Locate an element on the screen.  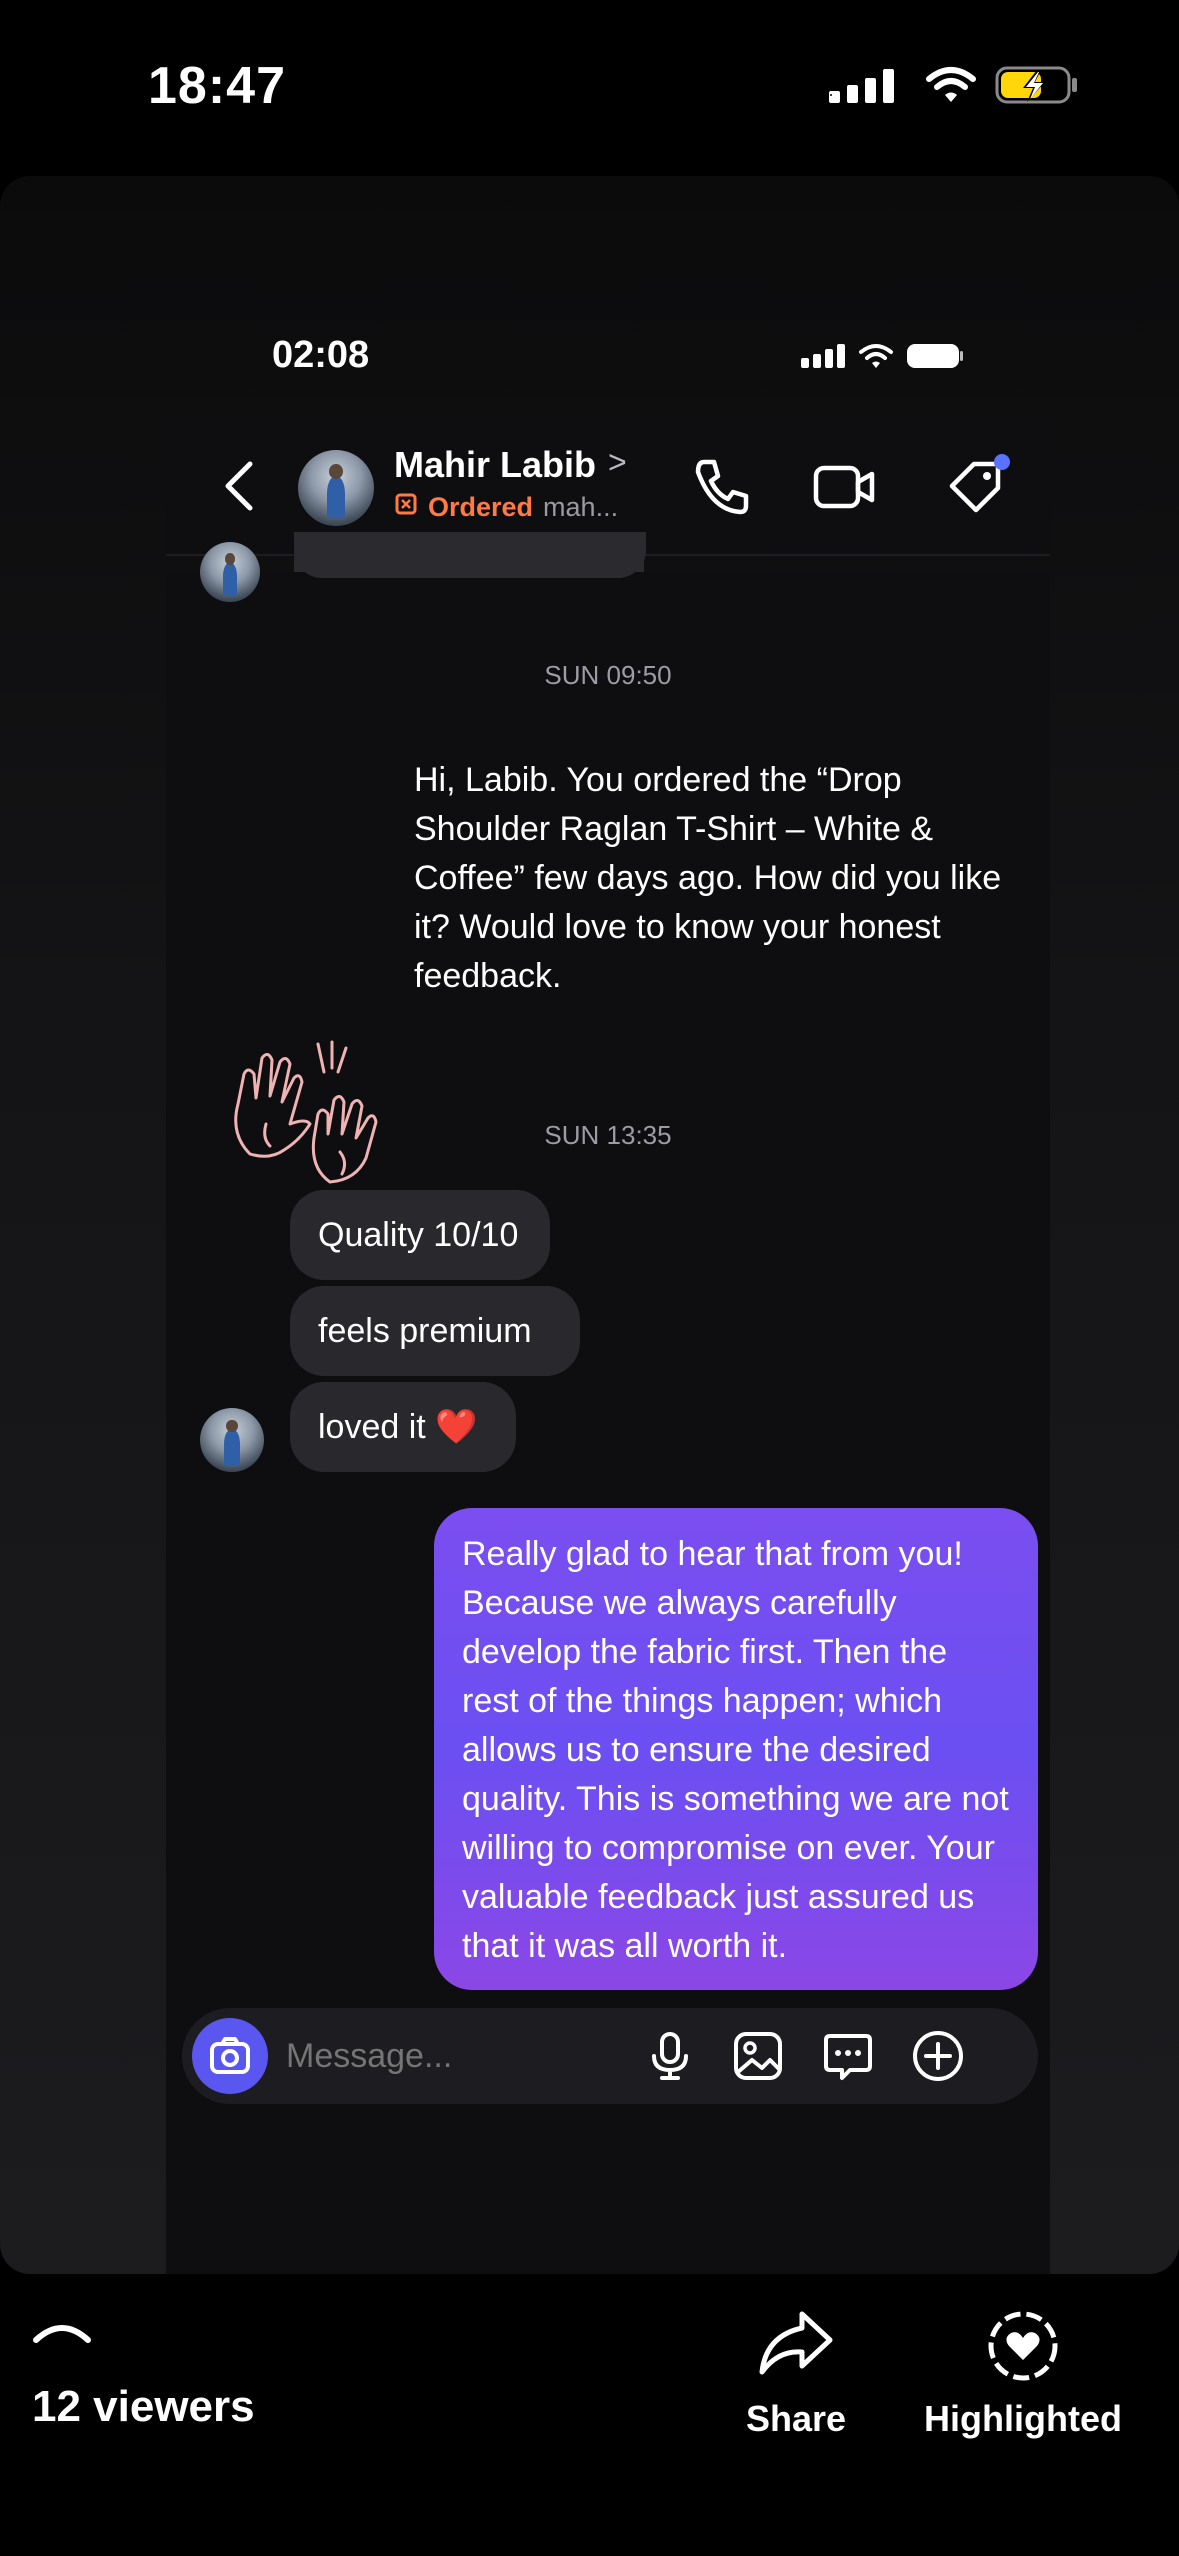
ordered-label: Ordered is located at coordinates (481, 507).